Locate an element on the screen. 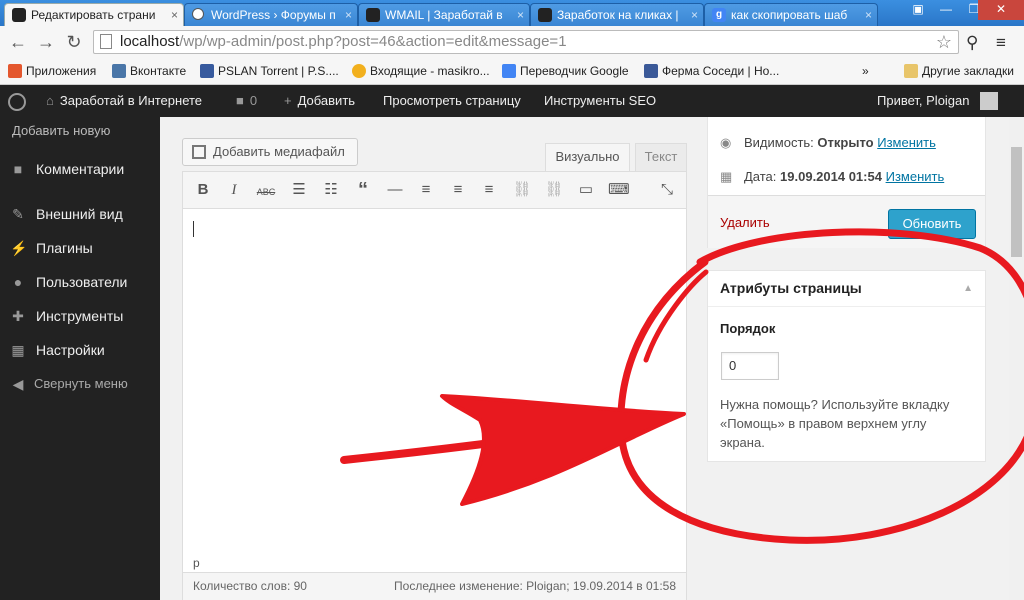 This screenshot has width=1024, height=600. sidebar-item-label: Комментарии is located at coordinates (80, 169).